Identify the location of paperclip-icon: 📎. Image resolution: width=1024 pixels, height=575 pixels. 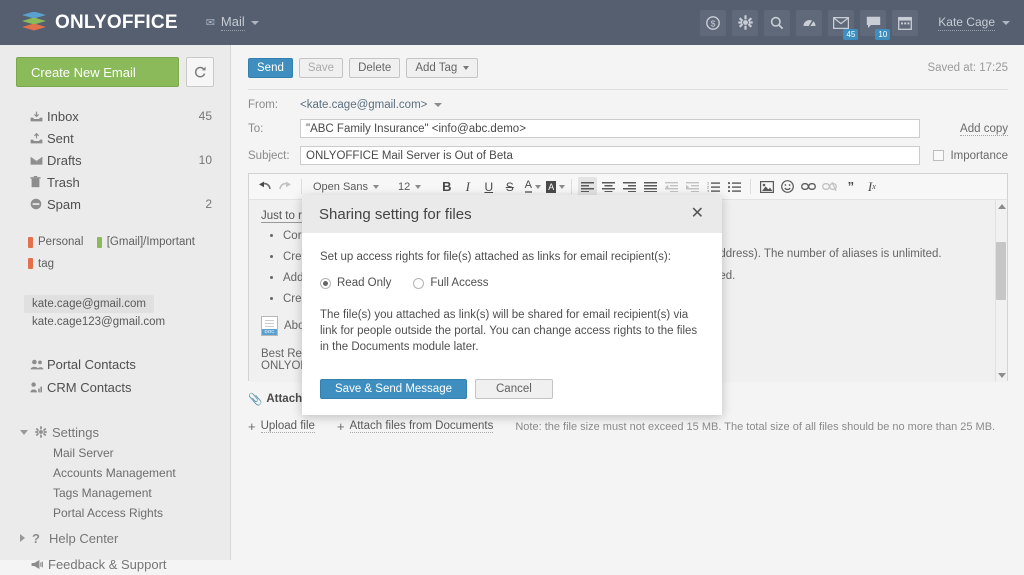
(255, 400).